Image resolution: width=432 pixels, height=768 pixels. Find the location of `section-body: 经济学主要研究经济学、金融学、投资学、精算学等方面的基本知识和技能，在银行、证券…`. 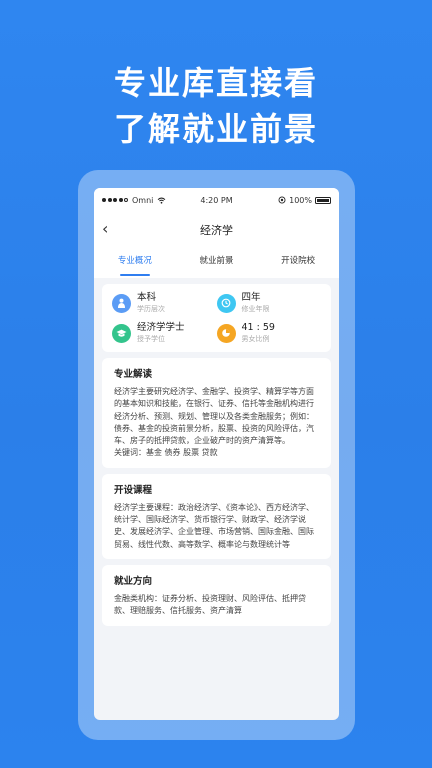

section-body: 经济学主要研究经济学、金融学、投资学、精算学等方面的基本知识和技能，在银行、证券… is located at coordinates (214, 416).